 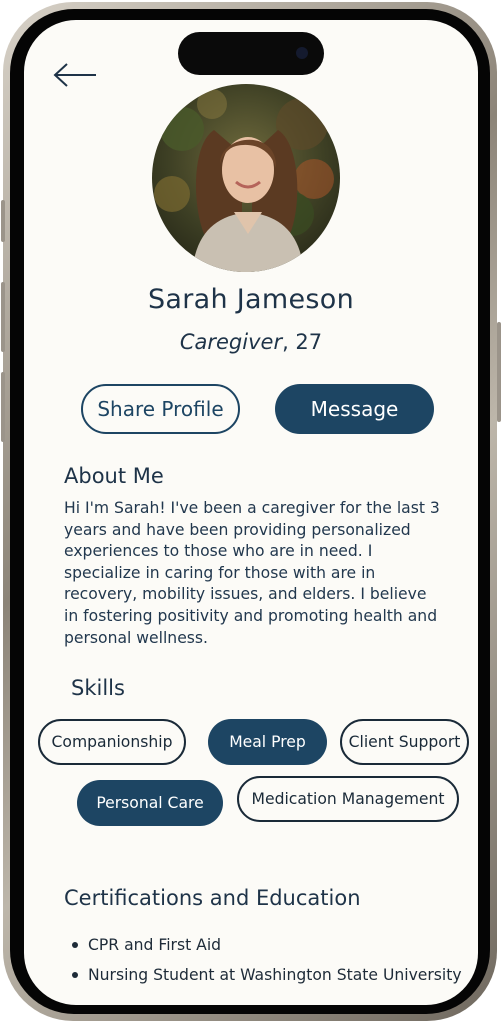 What do you see at coordinates (302, 342) in the screenshot?
I see `profile-age: , 27` at bounding box center [302, 342].